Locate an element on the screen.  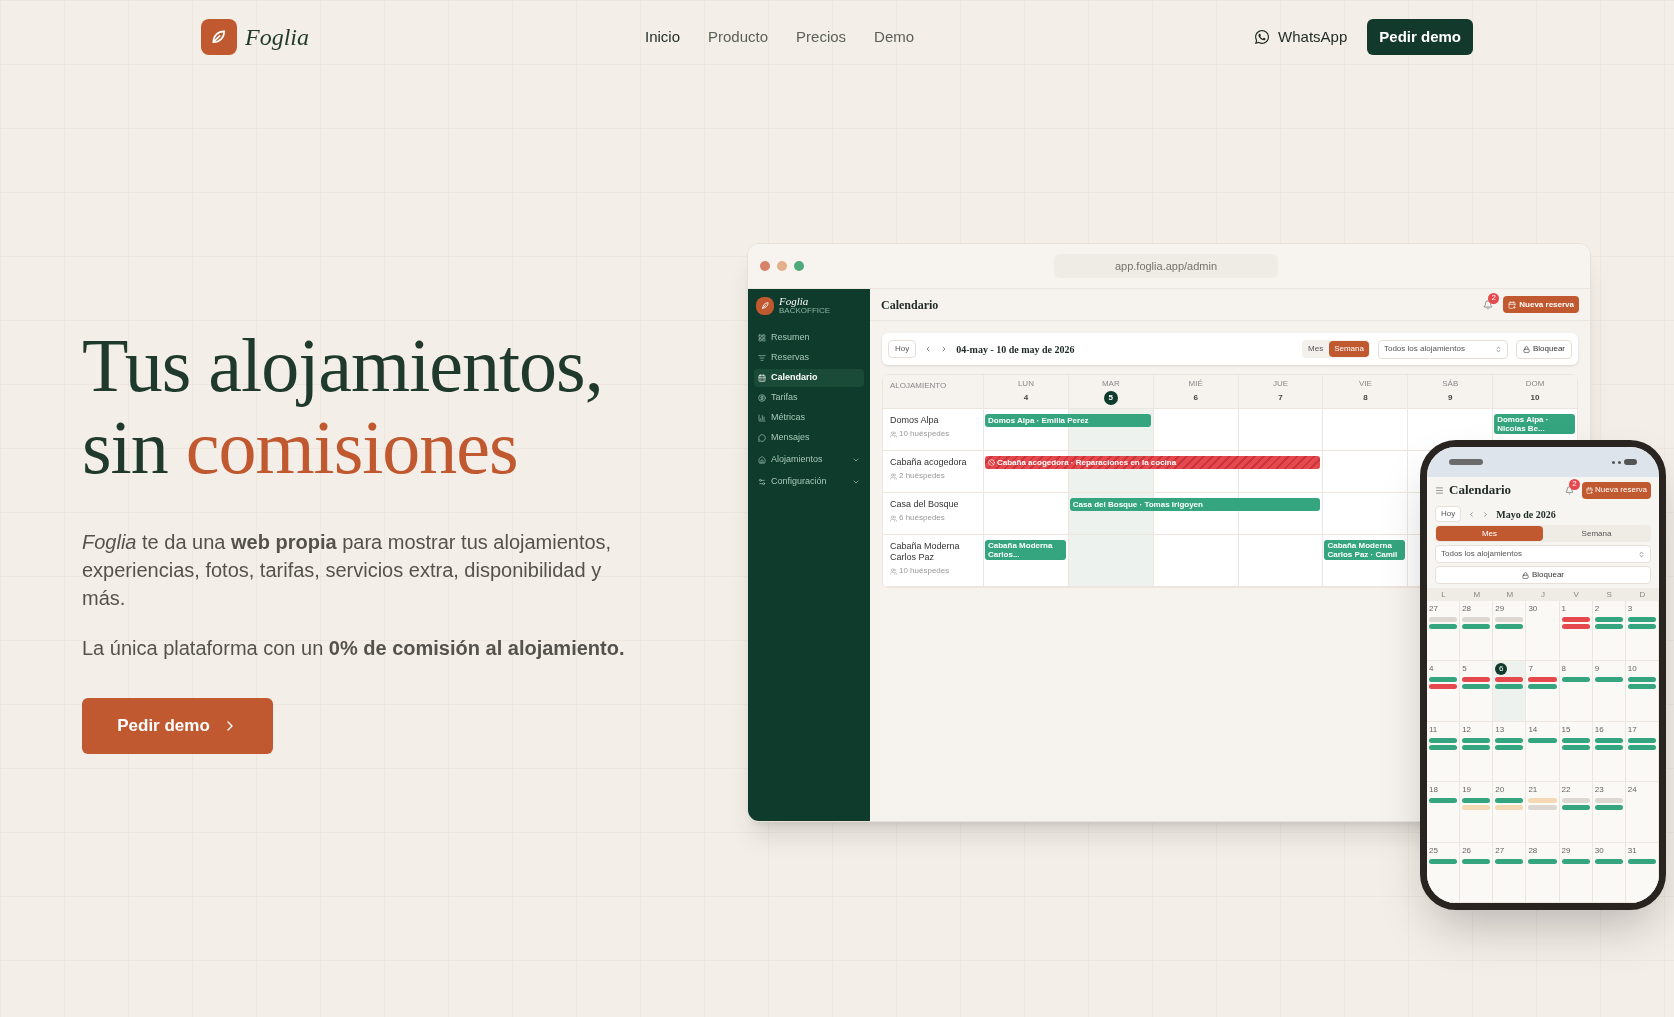
sidebar-item: Reservas is located at coordinates (809, 358).